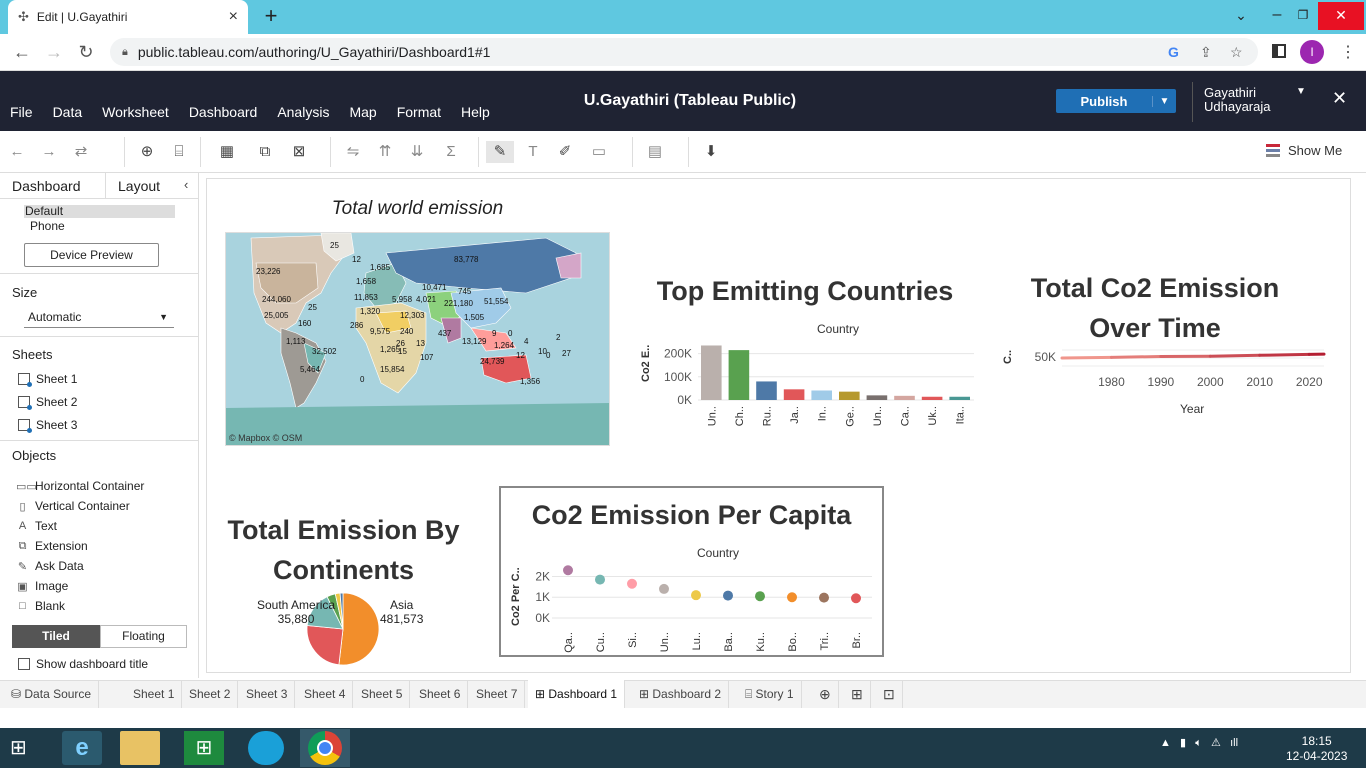 The height and width of the screenshot is (768, 1366). Describe the element at coordinates (770, 694) in the screenshot. I see `tab-story-1: ⌸ Story 1` at that location.